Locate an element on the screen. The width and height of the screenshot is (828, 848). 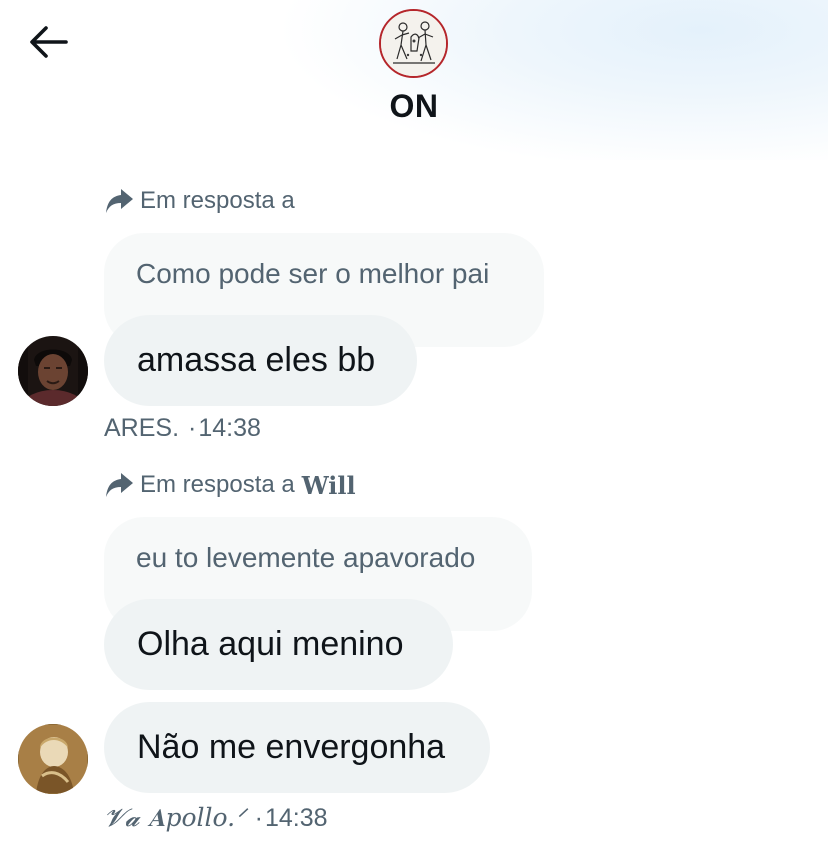
arrow-left-icon is located at coordinates (48, 44).